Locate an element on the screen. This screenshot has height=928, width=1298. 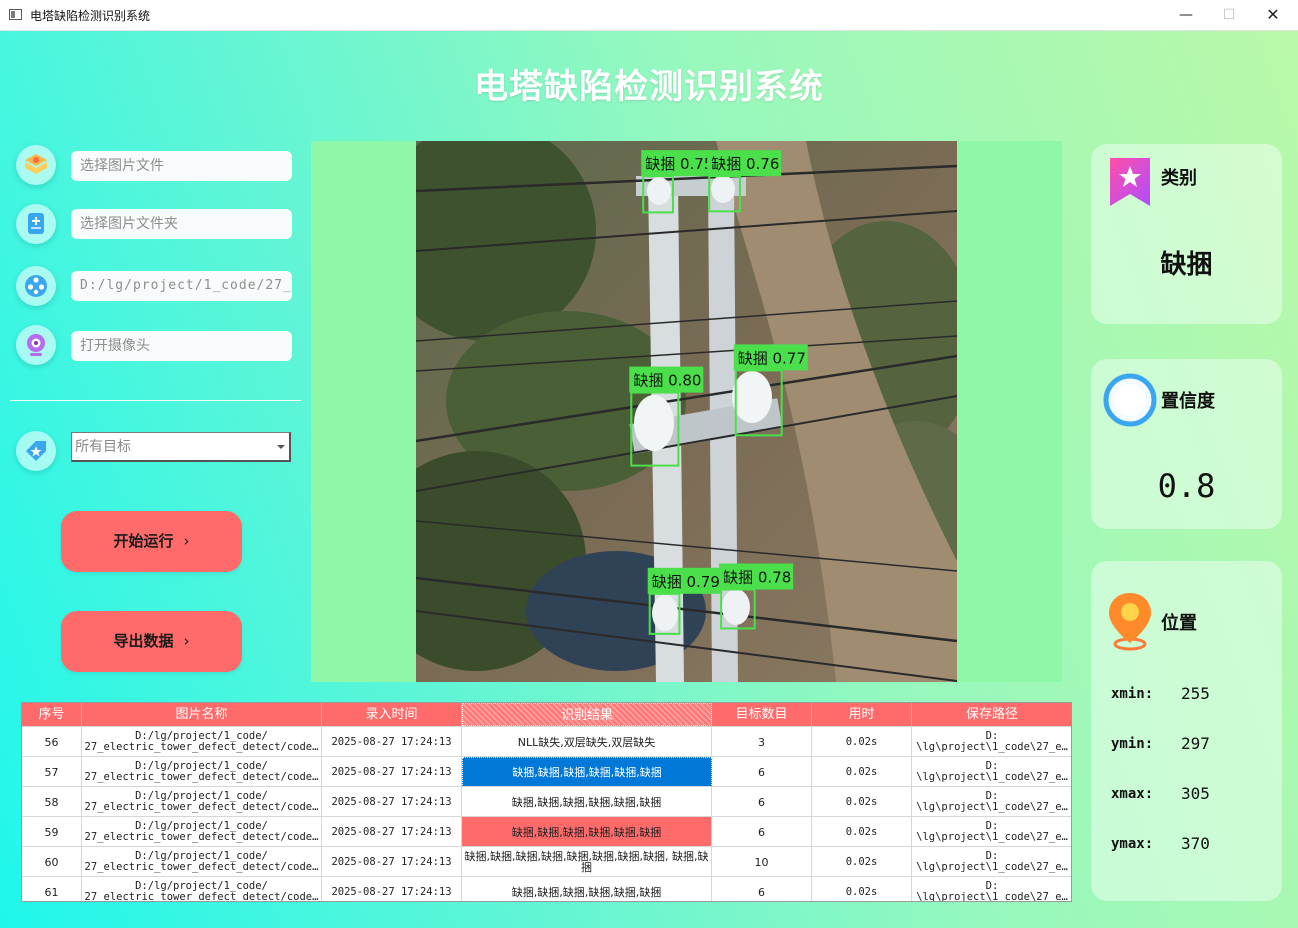
column-header: 录入时间 is located at coordinates (392, 714).